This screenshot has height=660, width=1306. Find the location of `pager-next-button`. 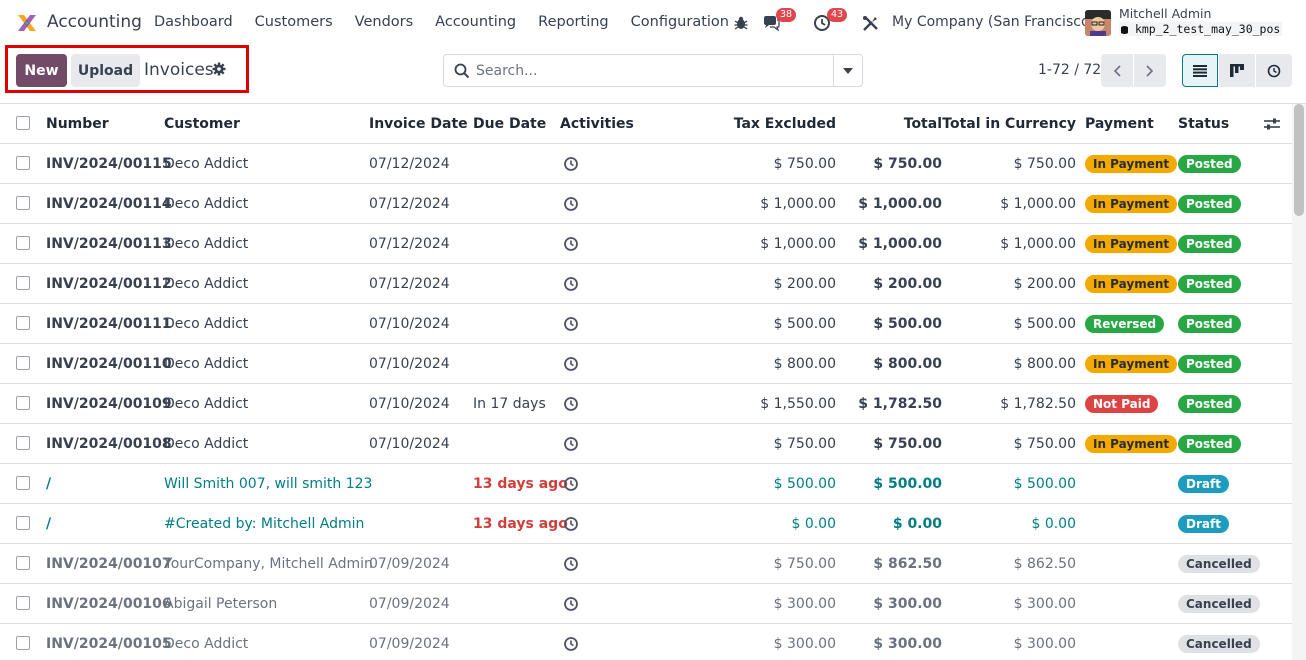

pager-next-button is located at coordinates (1150, 70).